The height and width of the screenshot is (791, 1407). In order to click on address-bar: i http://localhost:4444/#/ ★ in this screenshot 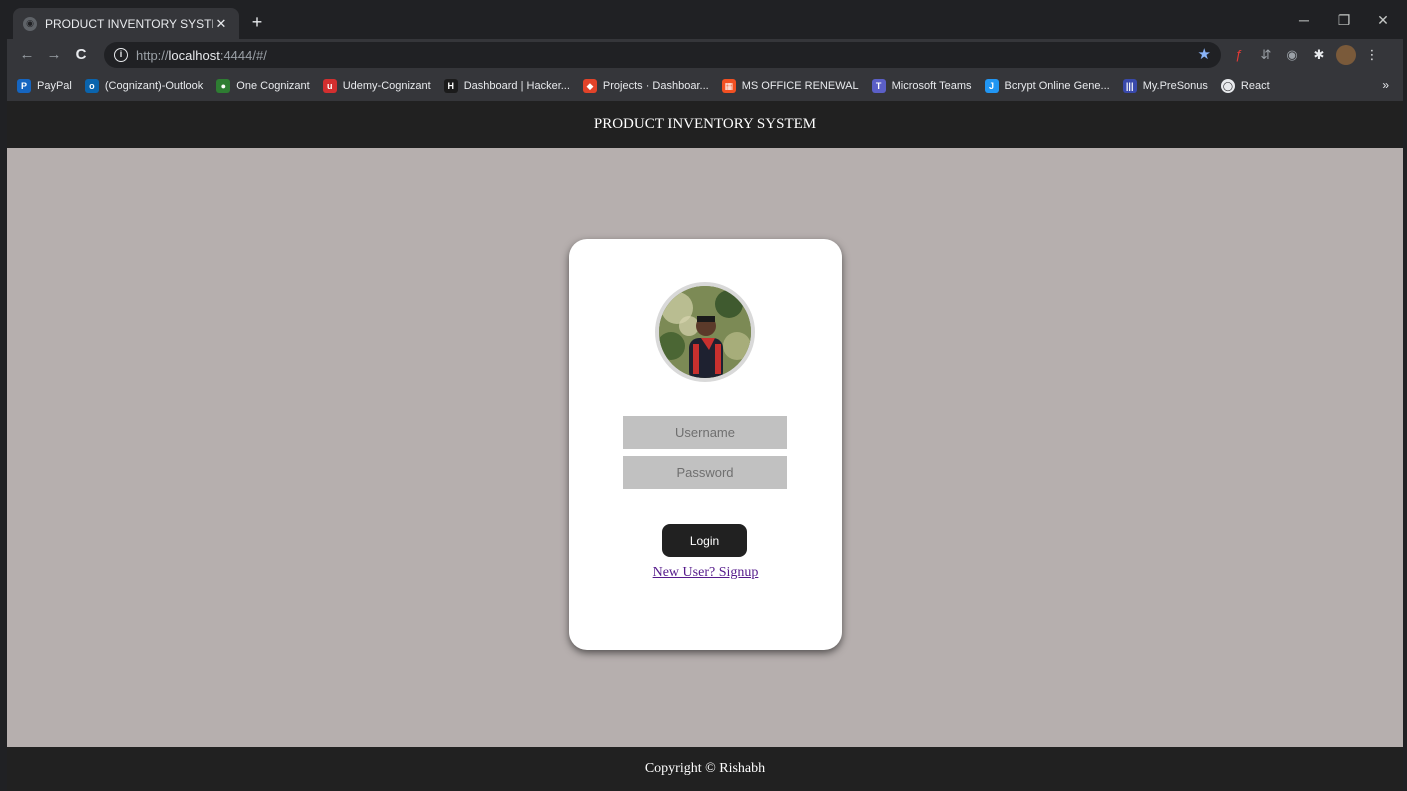, I will do `click(662, 55)`.